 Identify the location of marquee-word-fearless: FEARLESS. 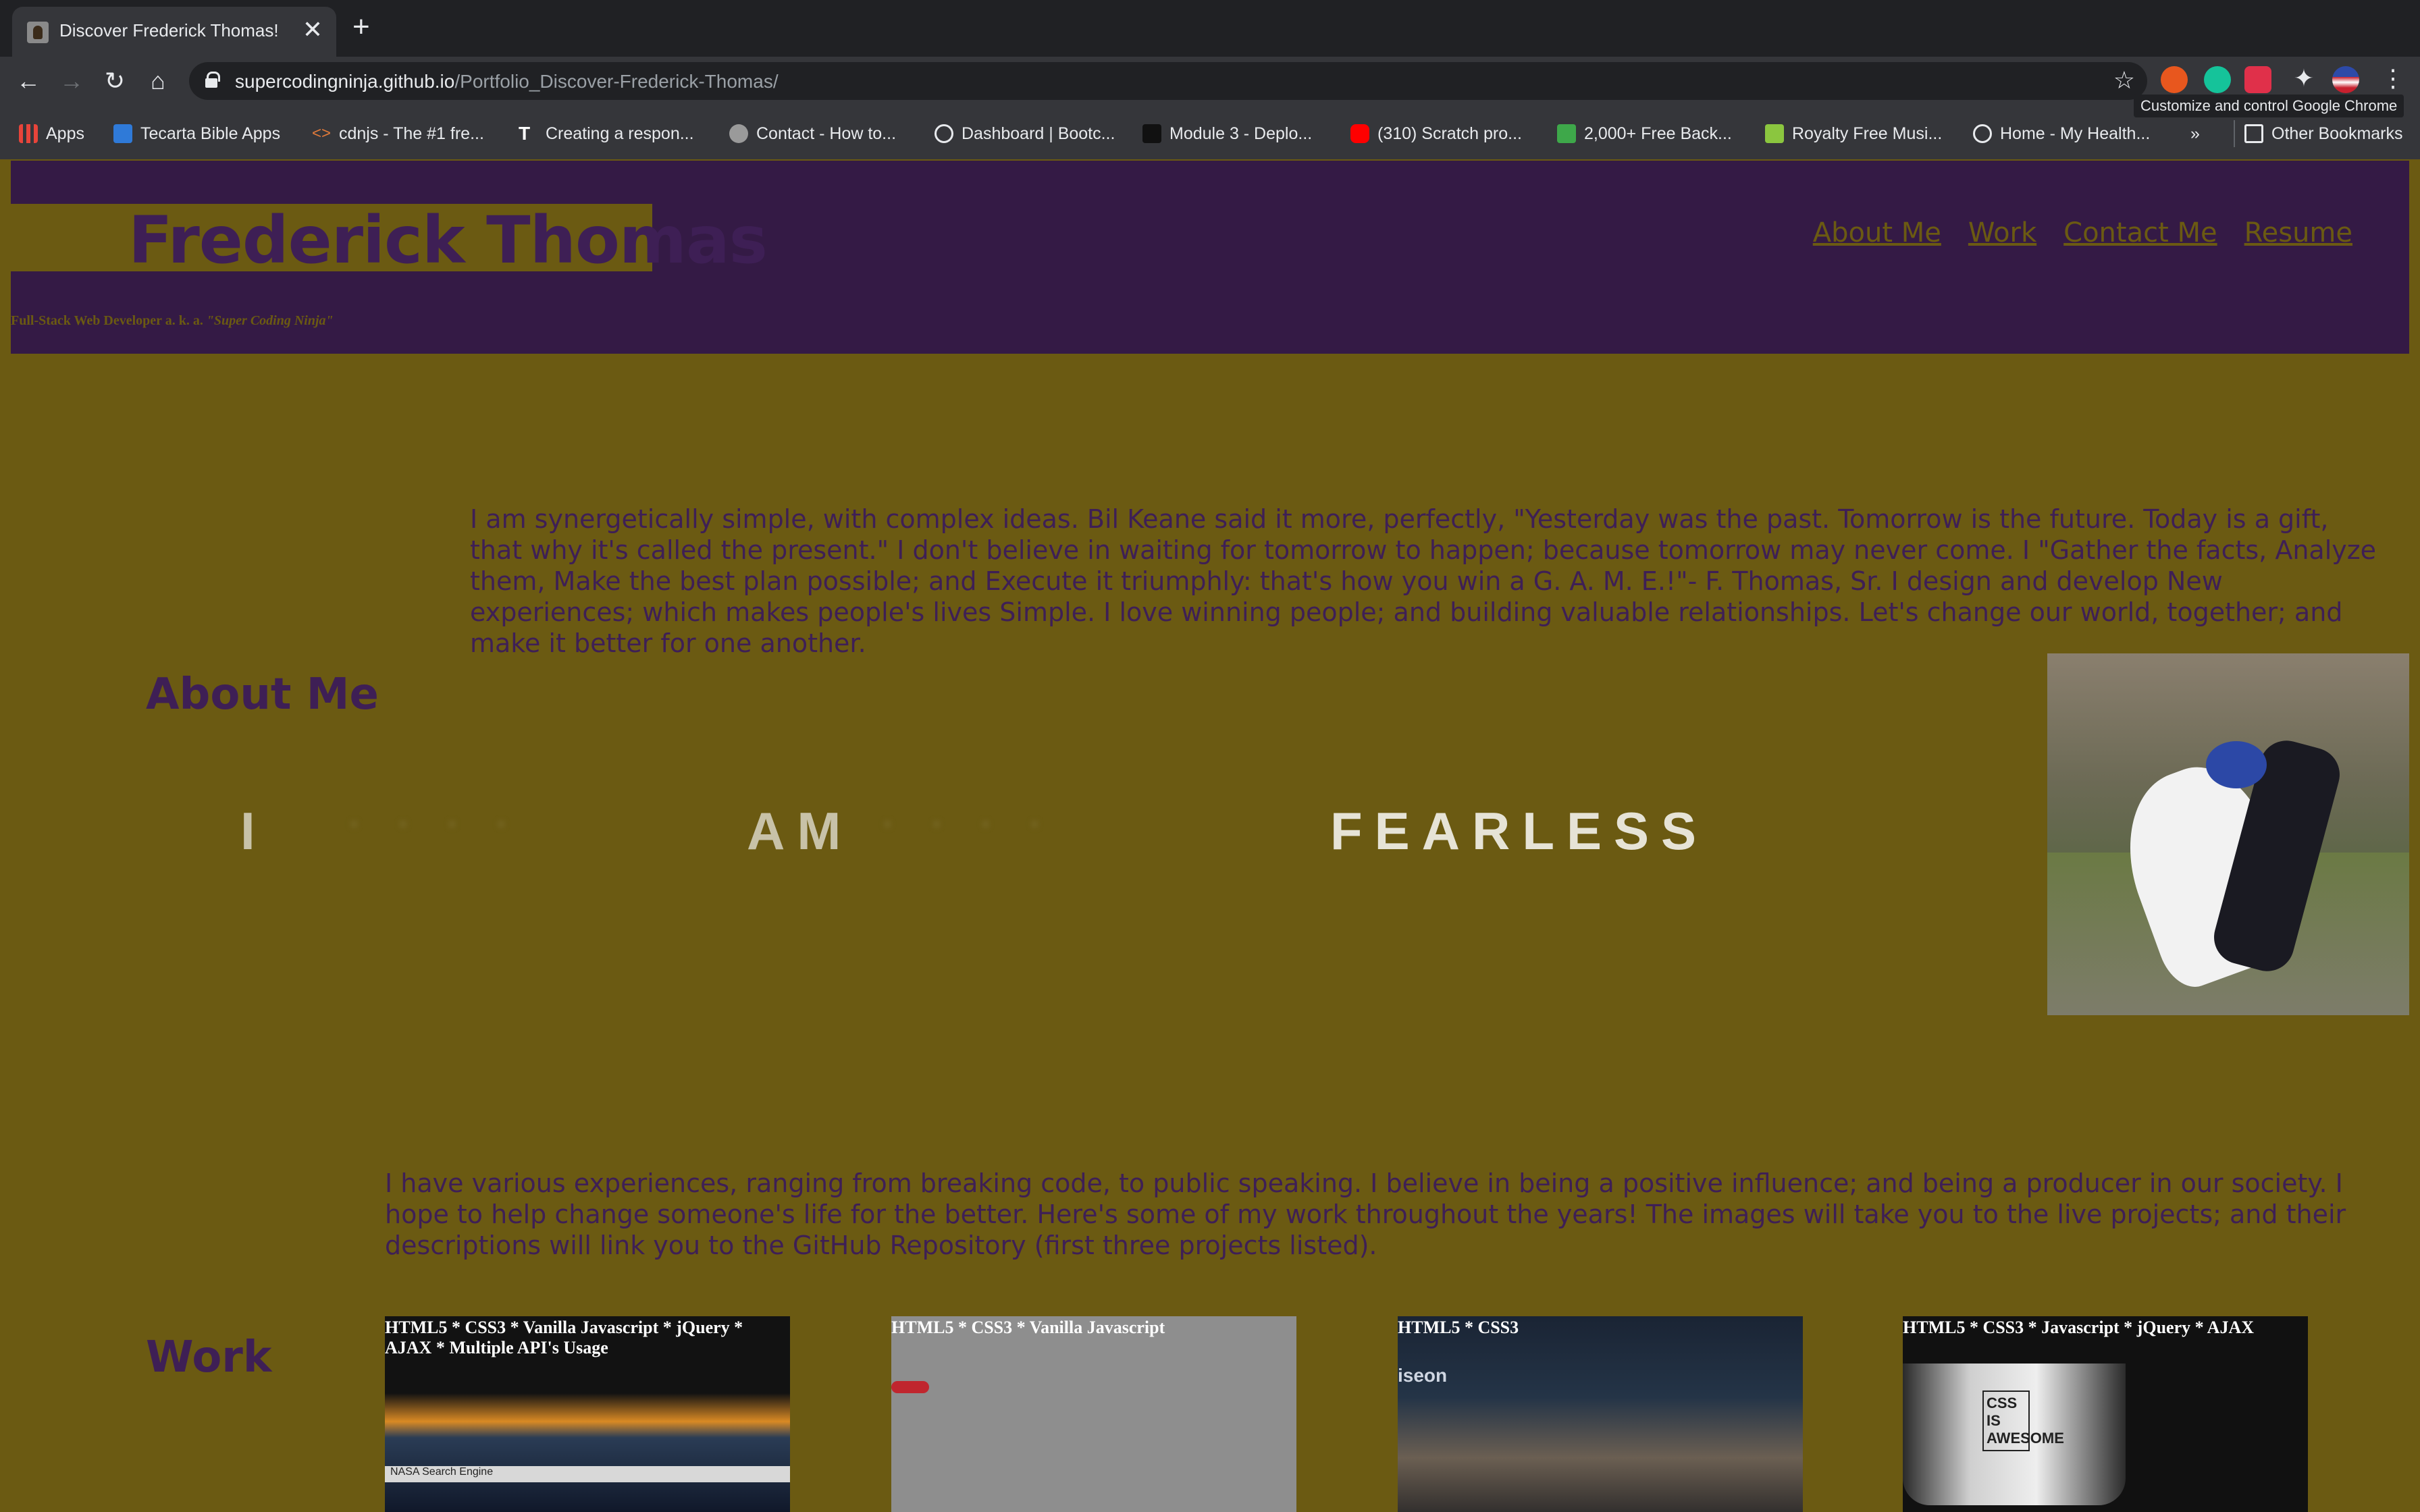
(1519, 831).